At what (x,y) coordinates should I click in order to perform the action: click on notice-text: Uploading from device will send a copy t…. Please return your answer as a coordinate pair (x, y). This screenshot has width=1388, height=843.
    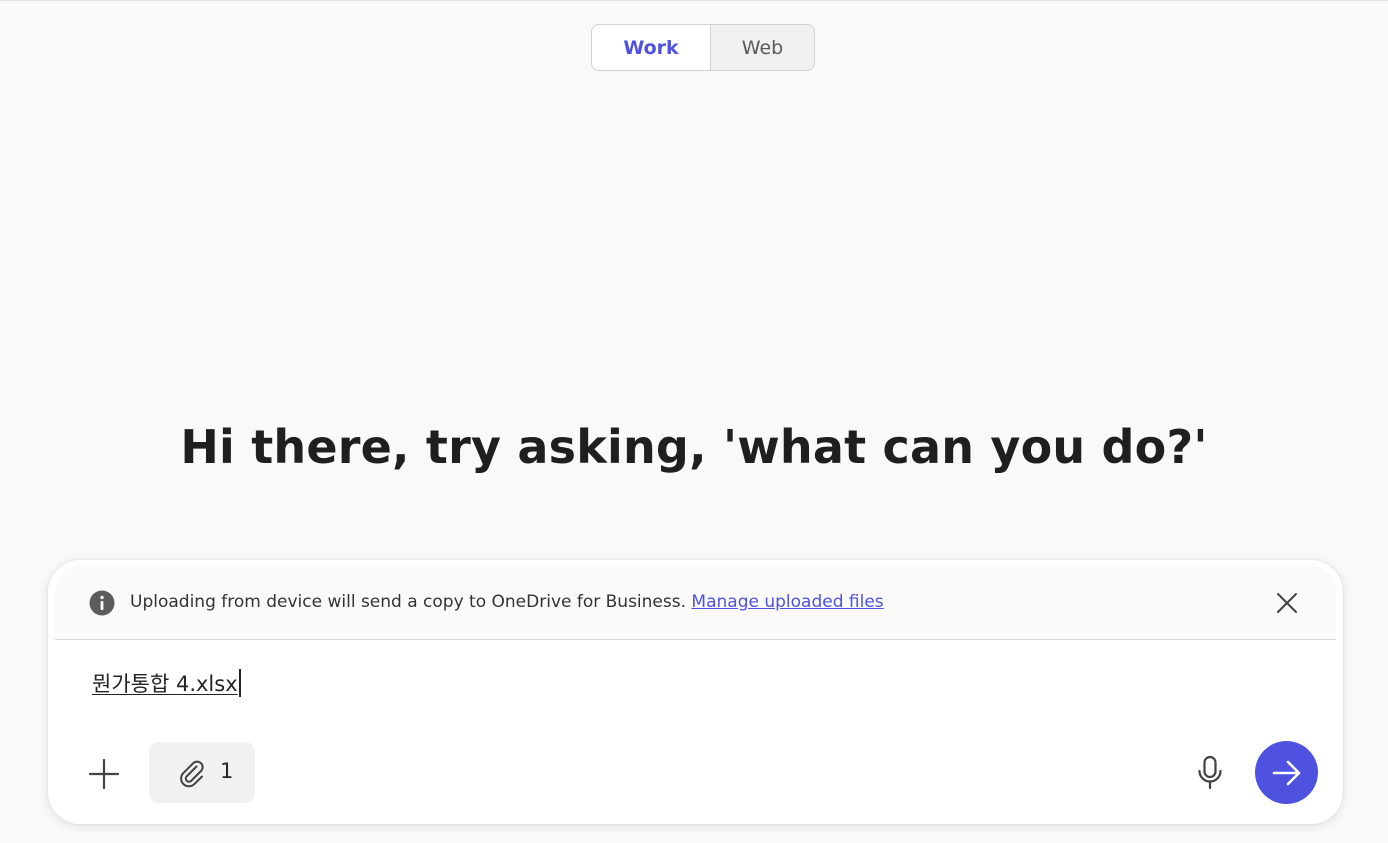
    Looking at the image, I should click on (408, 602).